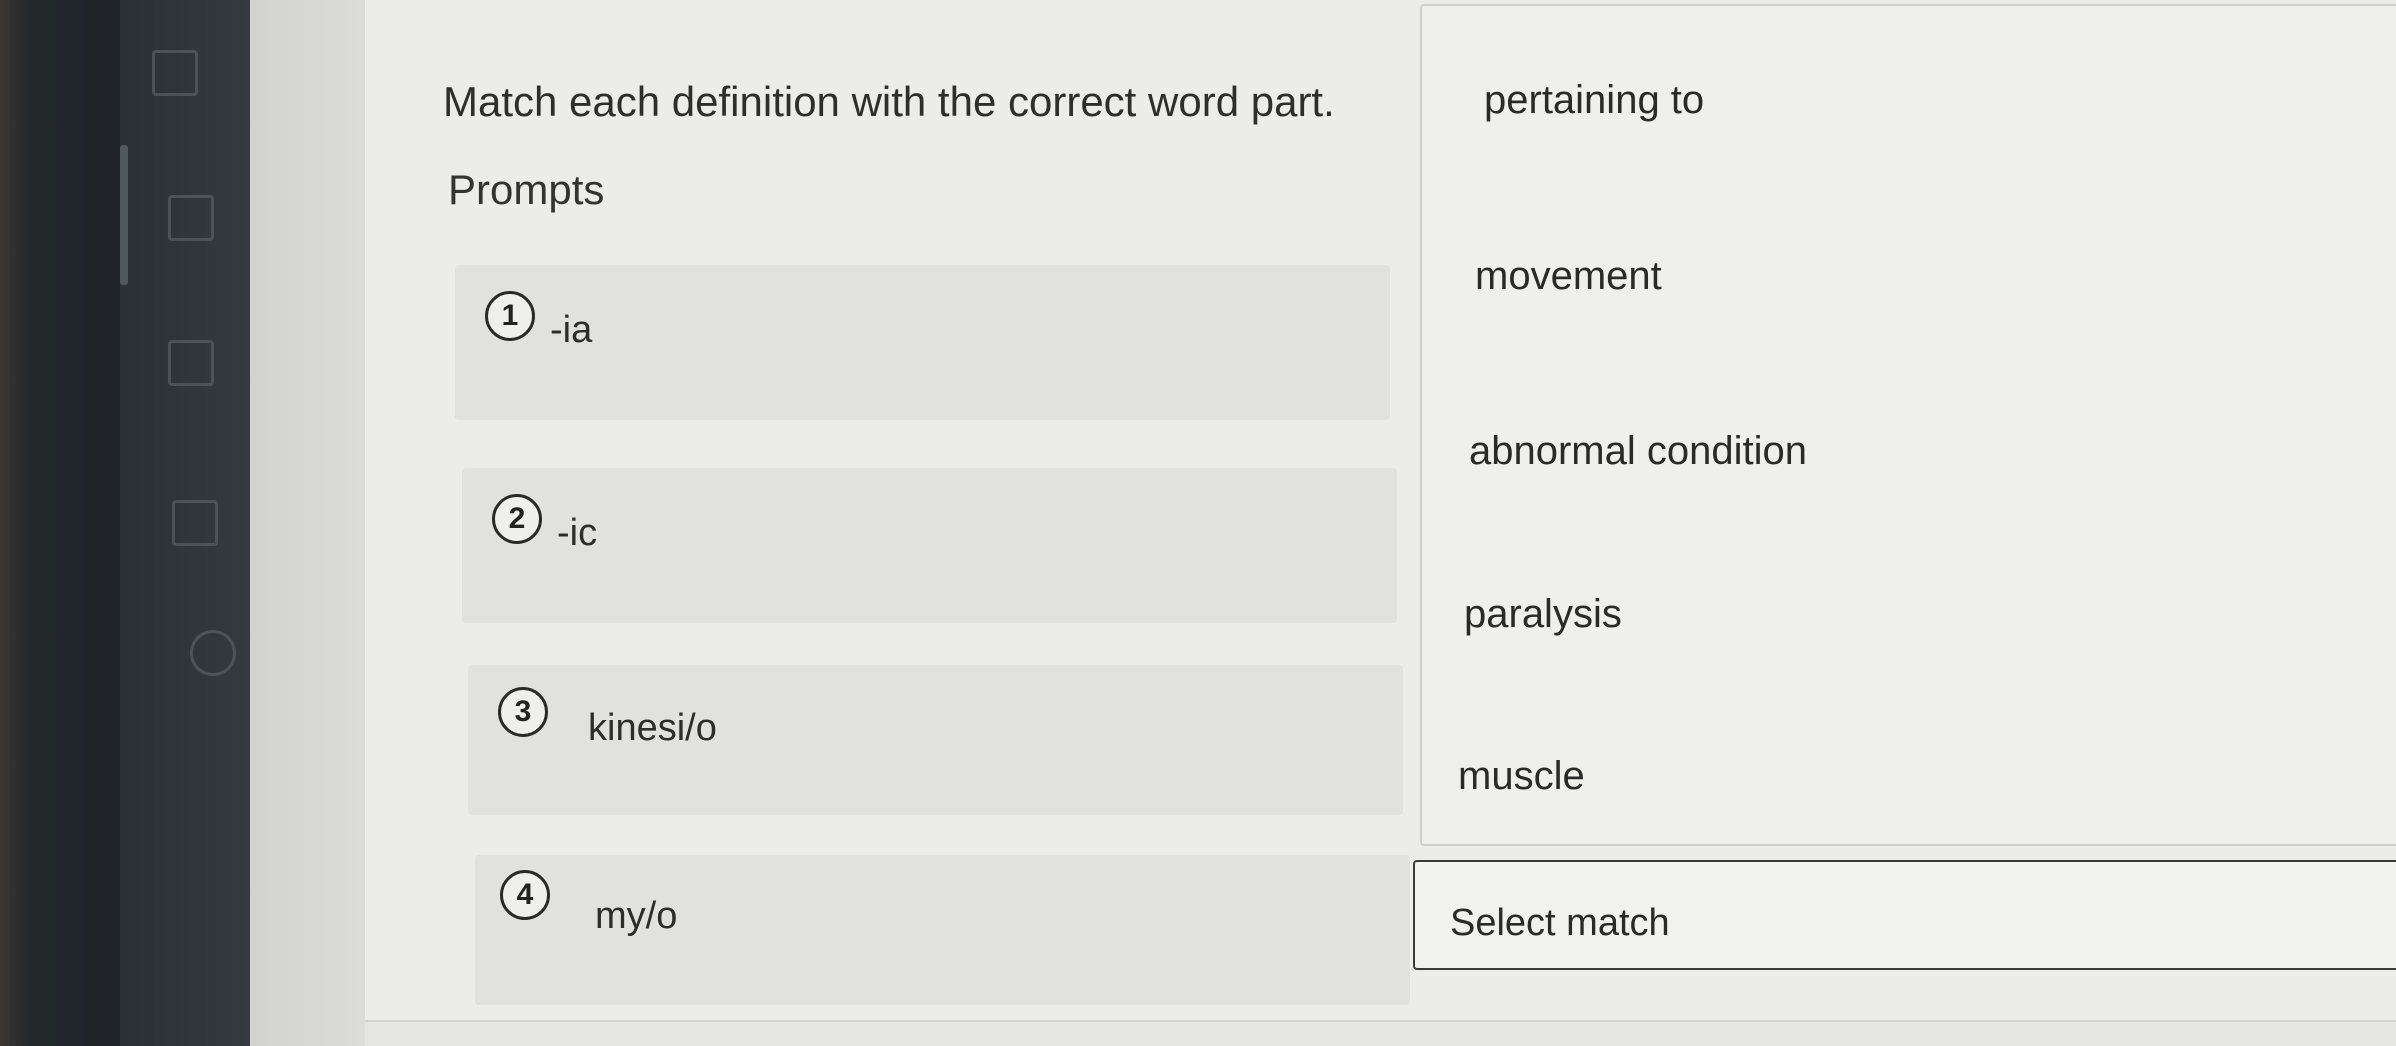 The width and height of the screenshot is (2396, 1046). I want to click on mail-icon, so click(191, 218).